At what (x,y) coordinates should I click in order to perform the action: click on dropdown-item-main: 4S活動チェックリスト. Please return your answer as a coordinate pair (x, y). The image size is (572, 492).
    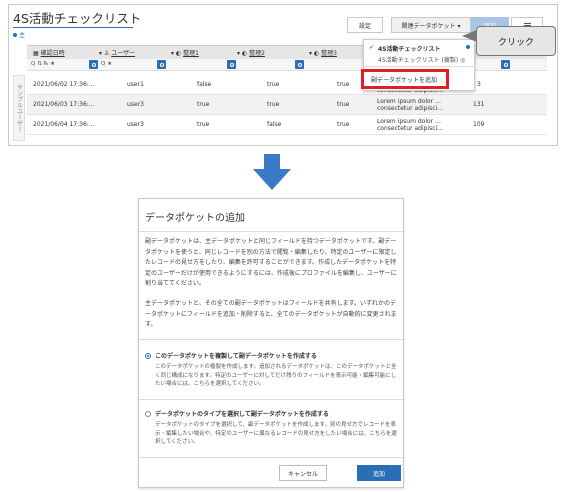
    Looking at the image, I should click on (409, 48).